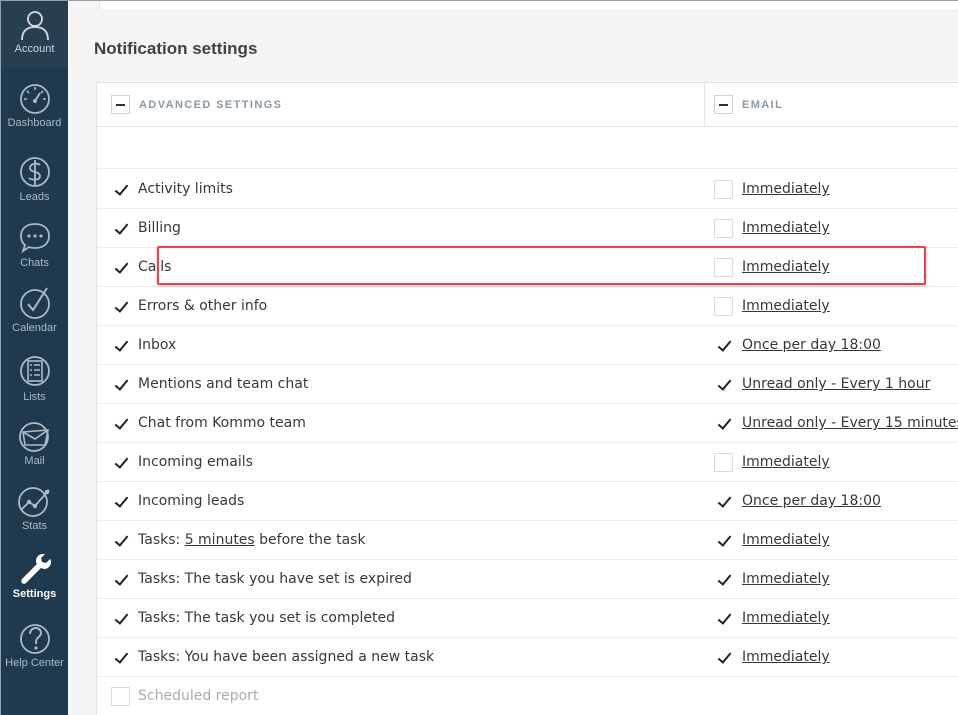  What do you see at coordinates (195, 462) in the screenshot?
I see `row-label-text: Incoming emails` at bounding box center [195, 462].